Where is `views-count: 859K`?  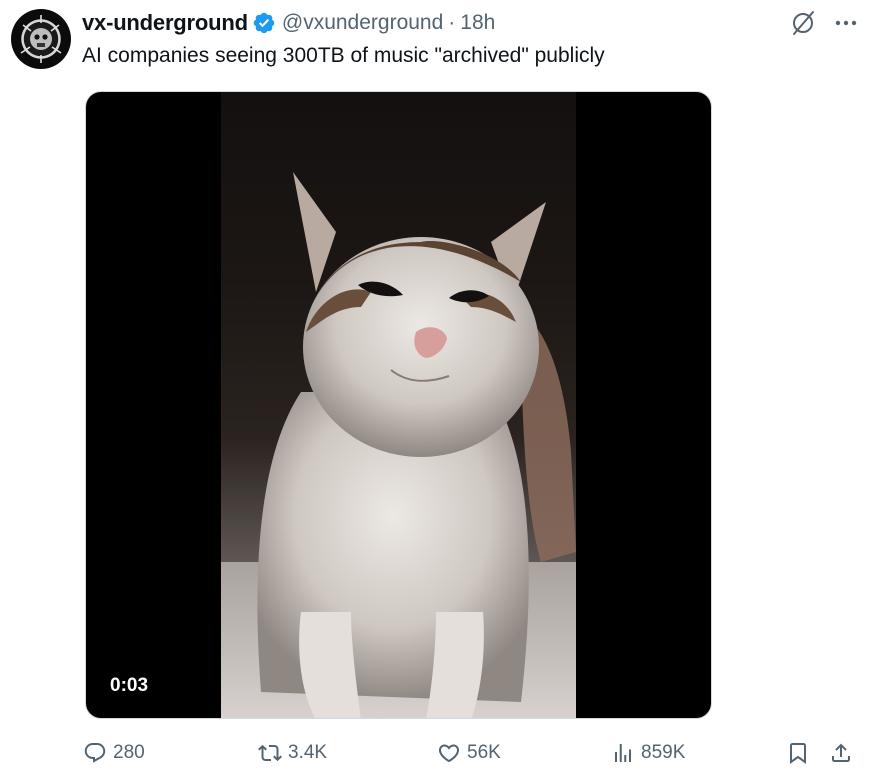
views-count: 859K is located at coordinates (663, 752).